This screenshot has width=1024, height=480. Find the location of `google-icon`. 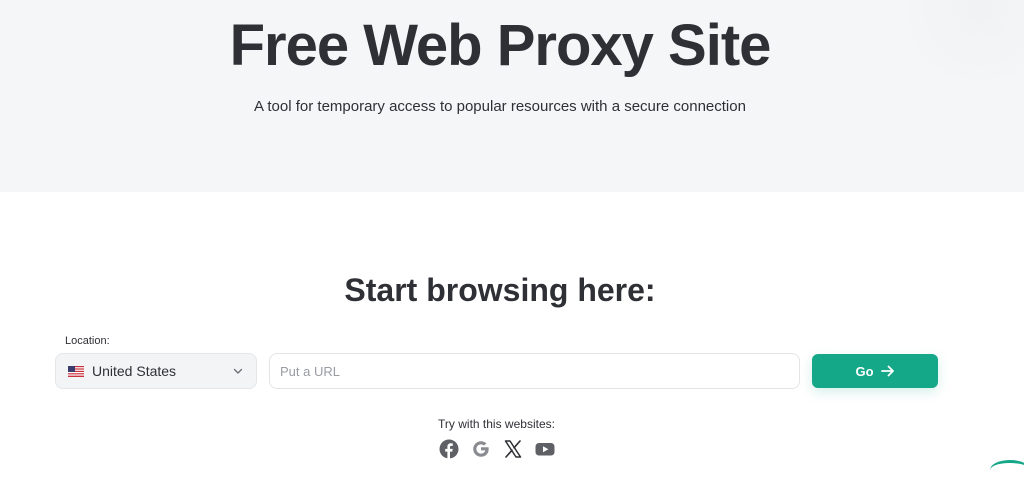

google-icon is located at coordinates (481, 449).